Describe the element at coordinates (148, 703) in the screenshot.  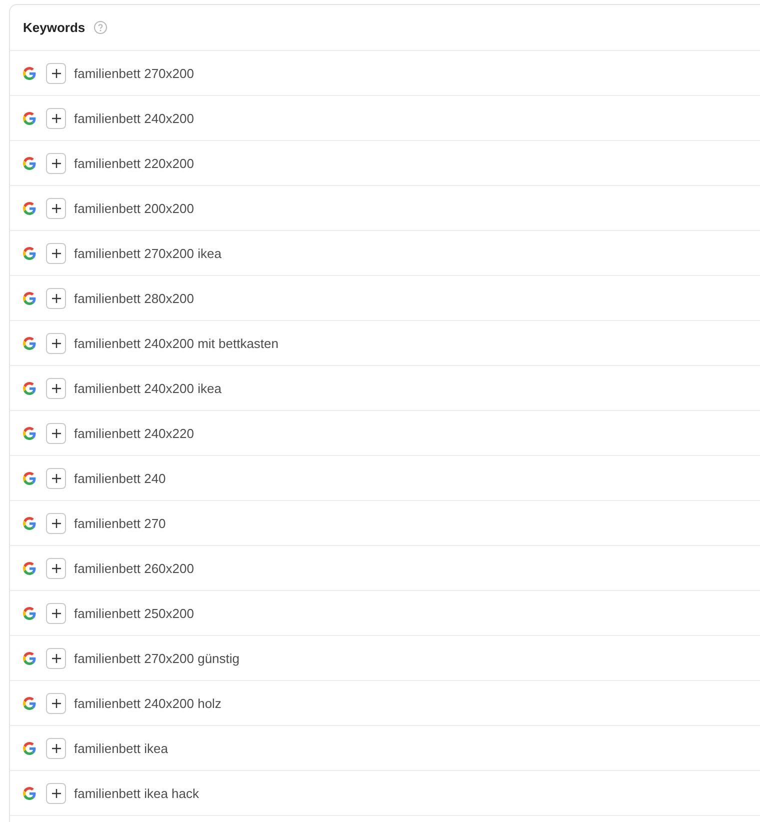
I see `keyword-text: familienbett 240x200 holz` at that location.